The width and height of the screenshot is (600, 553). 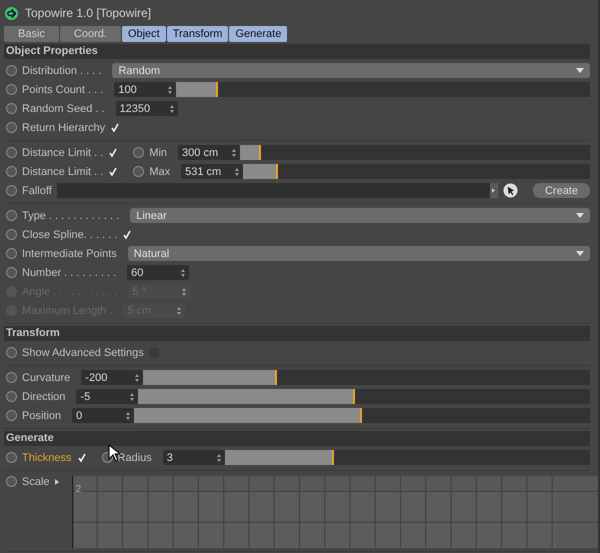 What do you see at coordinates (193, 457) in the screenshot?
I see `number-field: 3` at bounding box center [193, 457].